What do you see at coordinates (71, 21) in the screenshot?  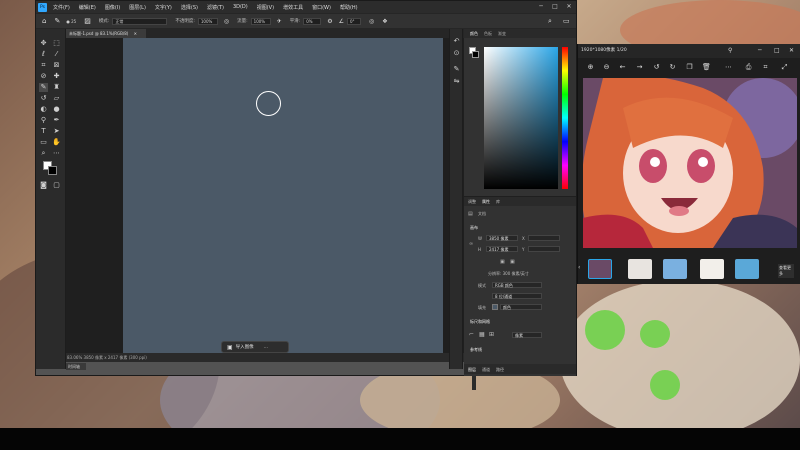 I see `brush-preset-picker: ● 25` at bounding box center [71, 21].